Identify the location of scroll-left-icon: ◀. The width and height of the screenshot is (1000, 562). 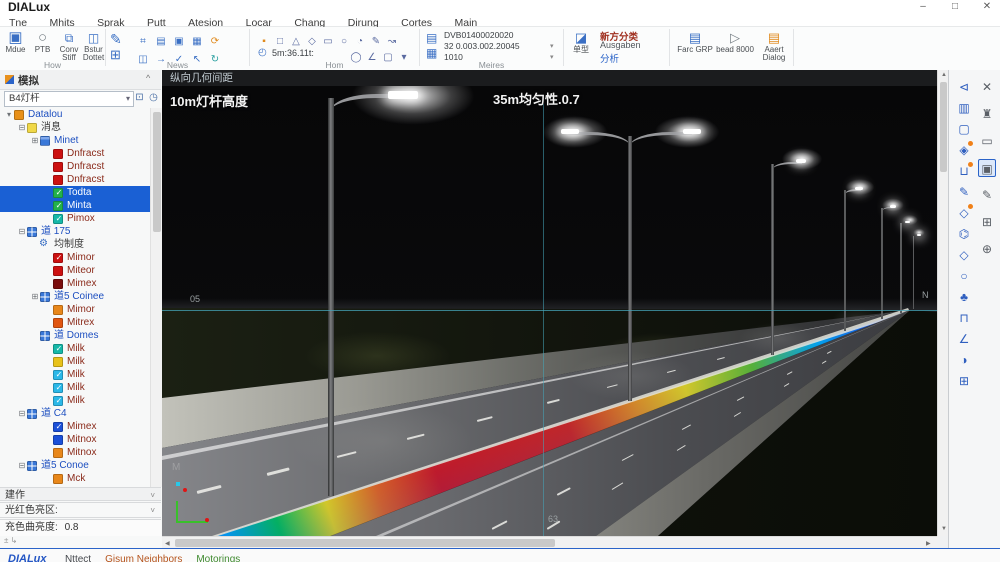
(167, 543).